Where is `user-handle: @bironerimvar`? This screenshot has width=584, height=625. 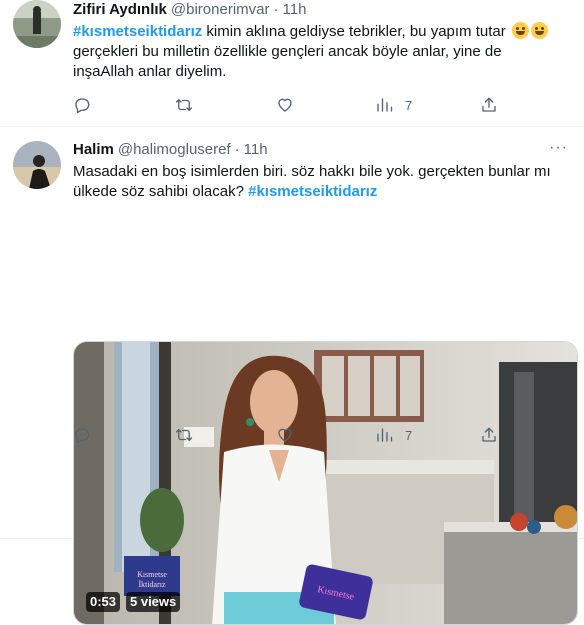
user-handle: @bironerimvar is located at coordinates (220, 10).